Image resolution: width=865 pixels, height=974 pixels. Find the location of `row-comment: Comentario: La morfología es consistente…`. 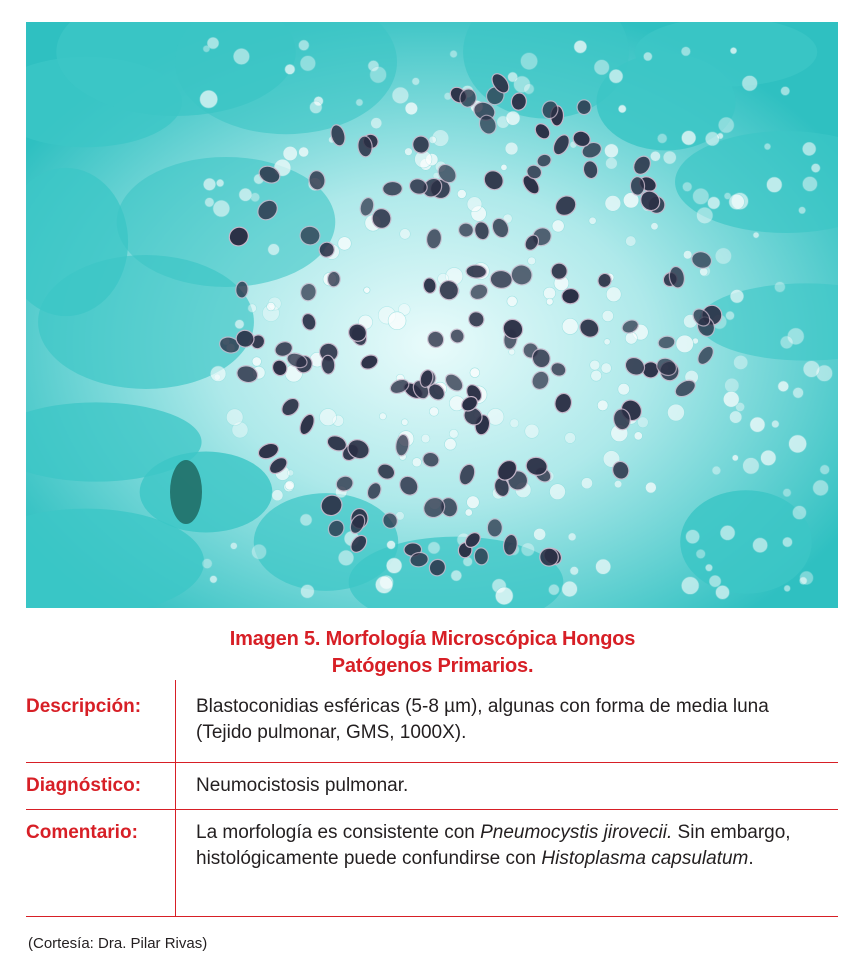

row-comment: Comentario: La morfología es consistente… is located at coordinates (432, 863).